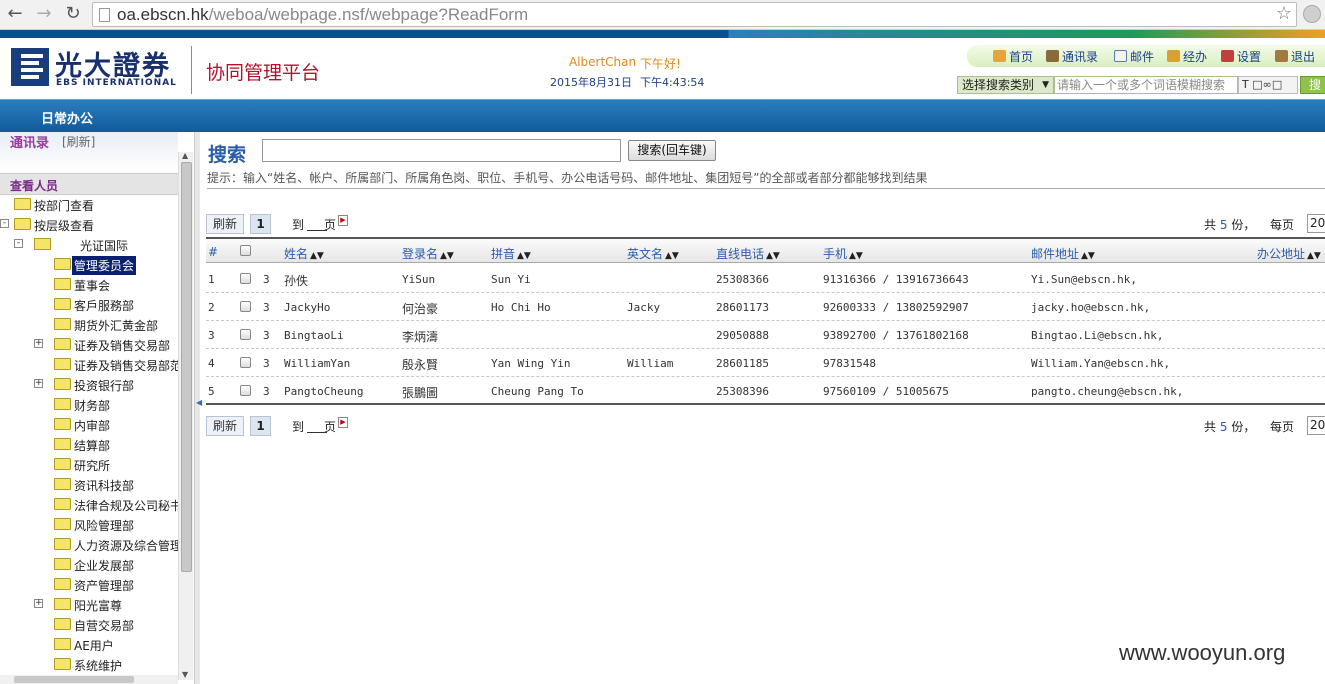 The width and height of the screenshot is (1325, 684). What do you see at coordinates (89, 645) in the screenshot?
I see `tree-item: AE用户` at bounding box center [89, 645].